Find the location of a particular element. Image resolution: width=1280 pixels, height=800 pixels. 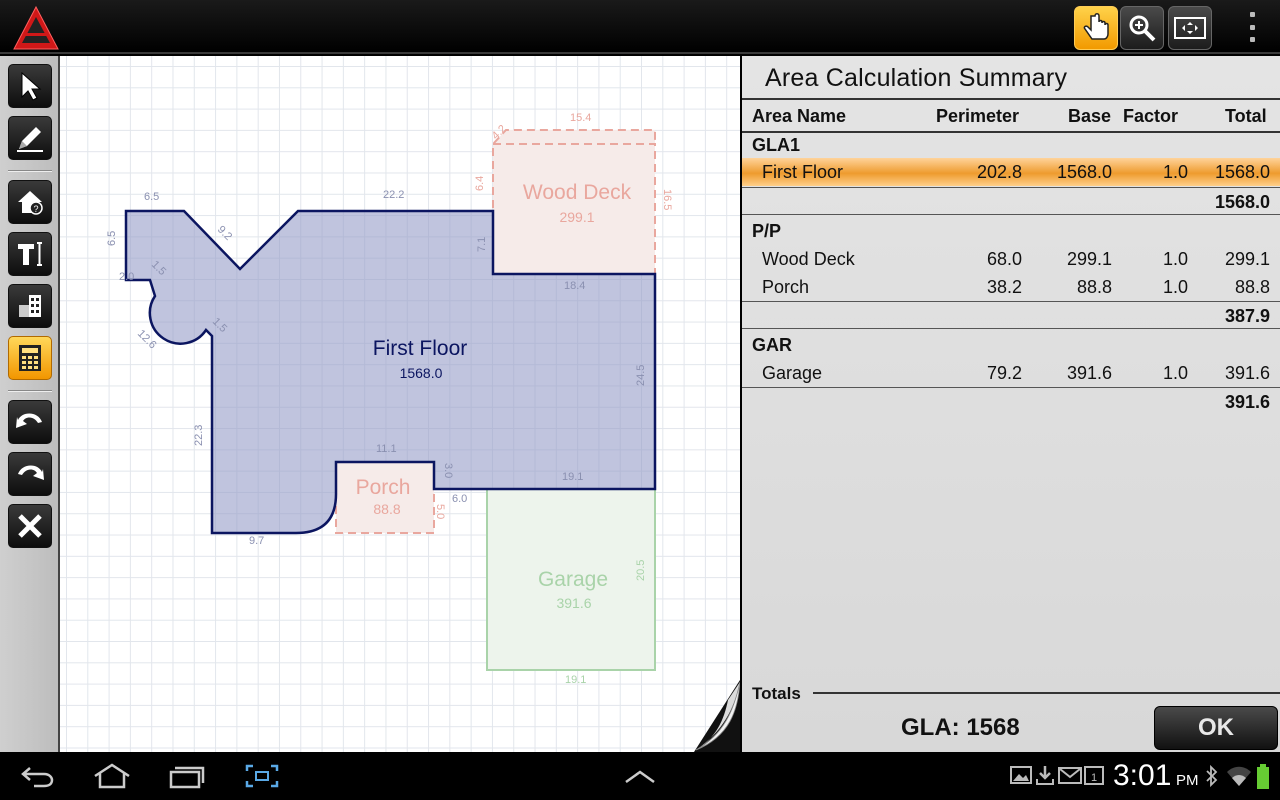

row-perimeter: 38.2 is located at coordinates (1004, 287).